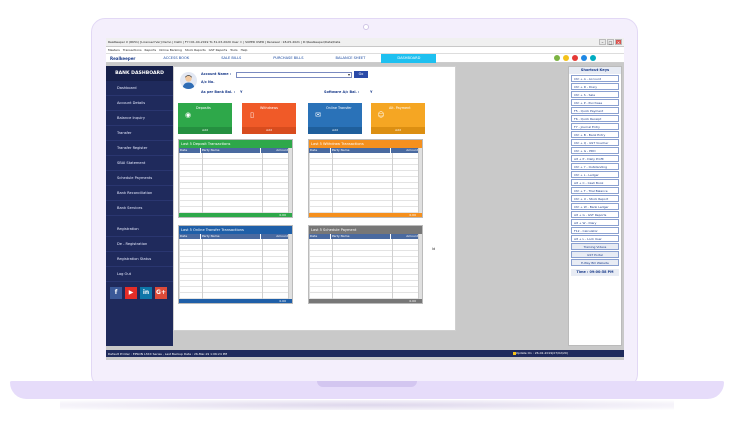  Describe the element at coordinates (595, 262) in the screenshot. I see `link-e-way-bill-website: E-Way Bill Website` at that location.